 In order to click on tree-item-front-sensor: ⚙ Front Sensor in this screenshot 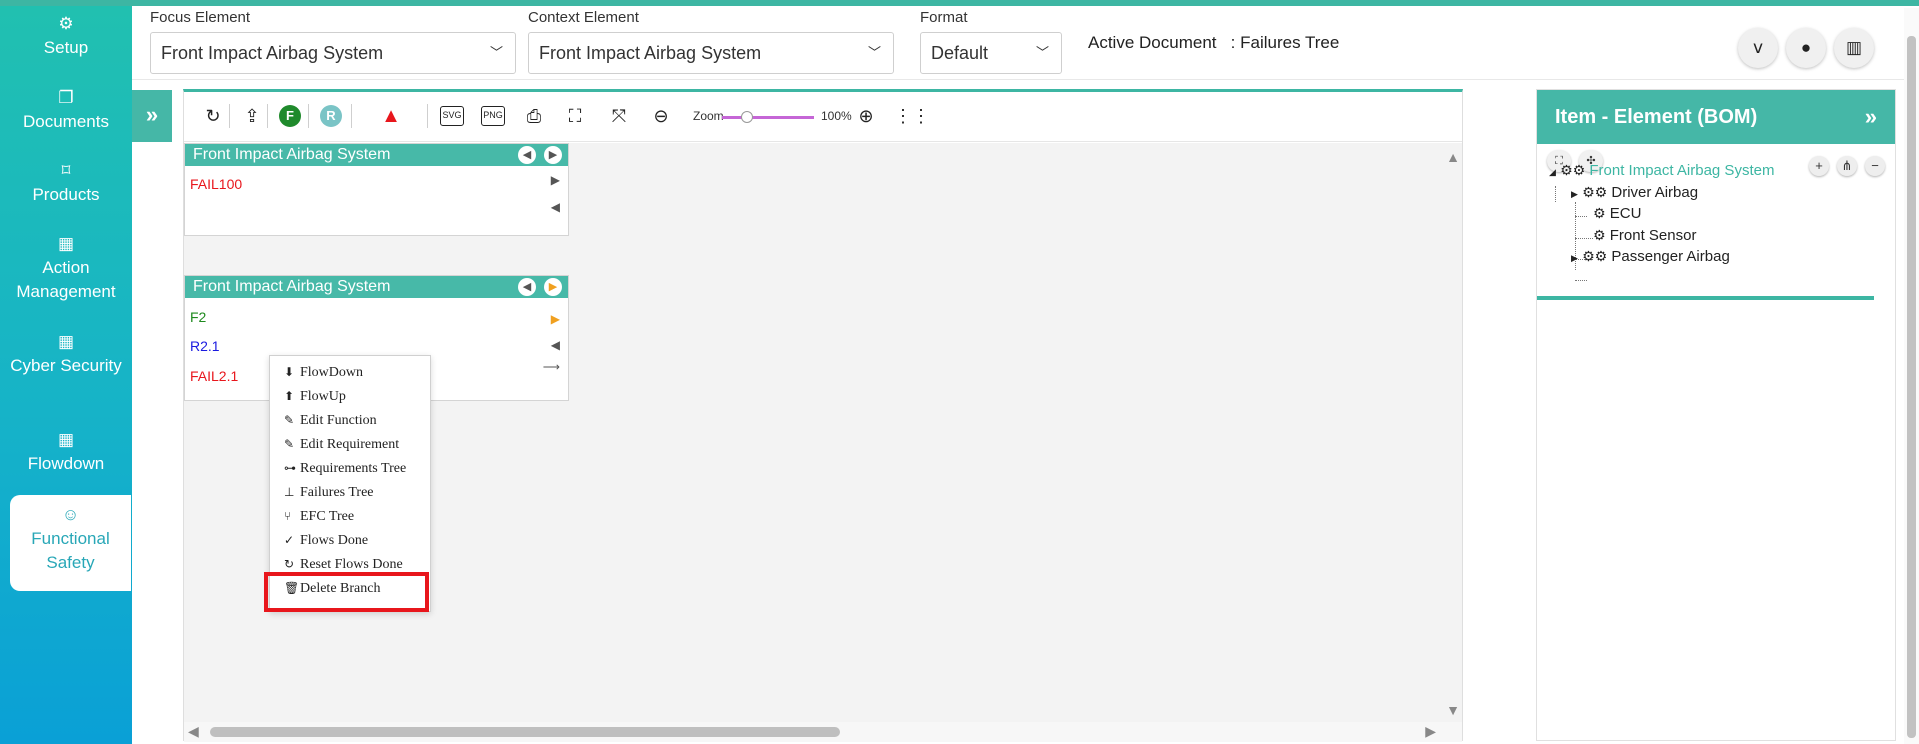, I will do `click(1644, 235)`.